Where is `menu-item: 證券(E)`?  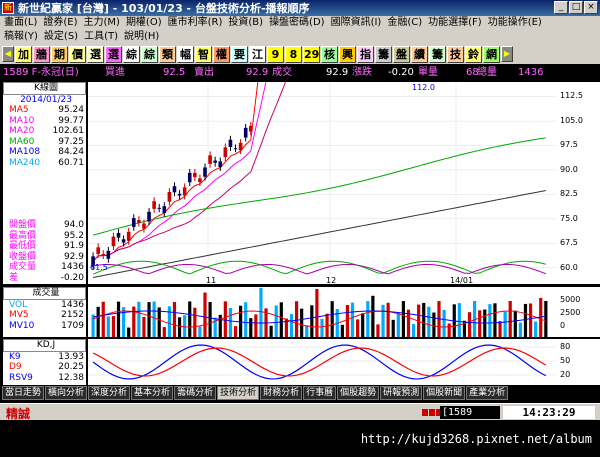 menu-item: 證券(E) is located at coordinates (63, 23).